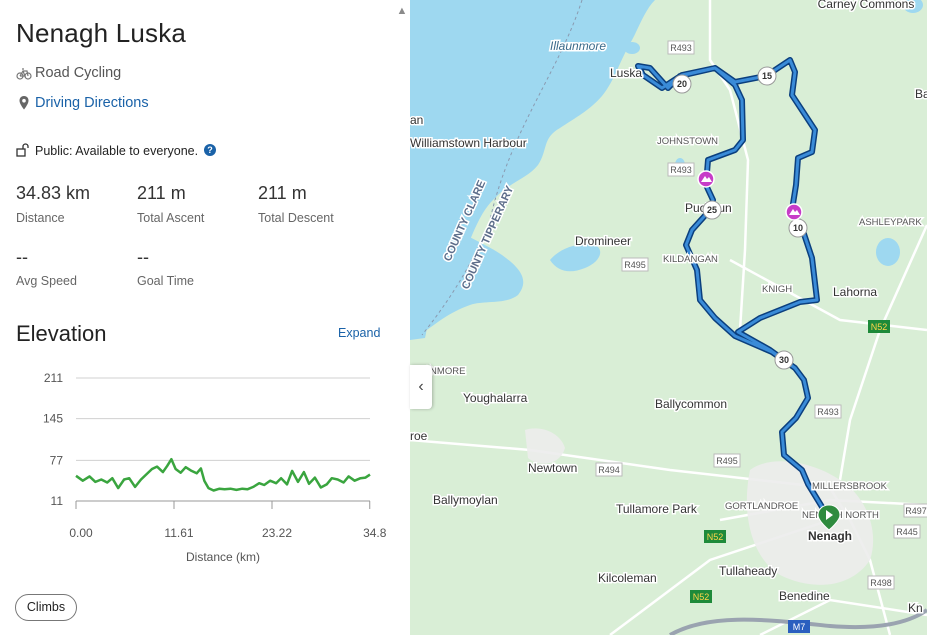 The height and width of the screenshot is (635, 927). I want to click on place-label: Lahorna, so click(855, 292).